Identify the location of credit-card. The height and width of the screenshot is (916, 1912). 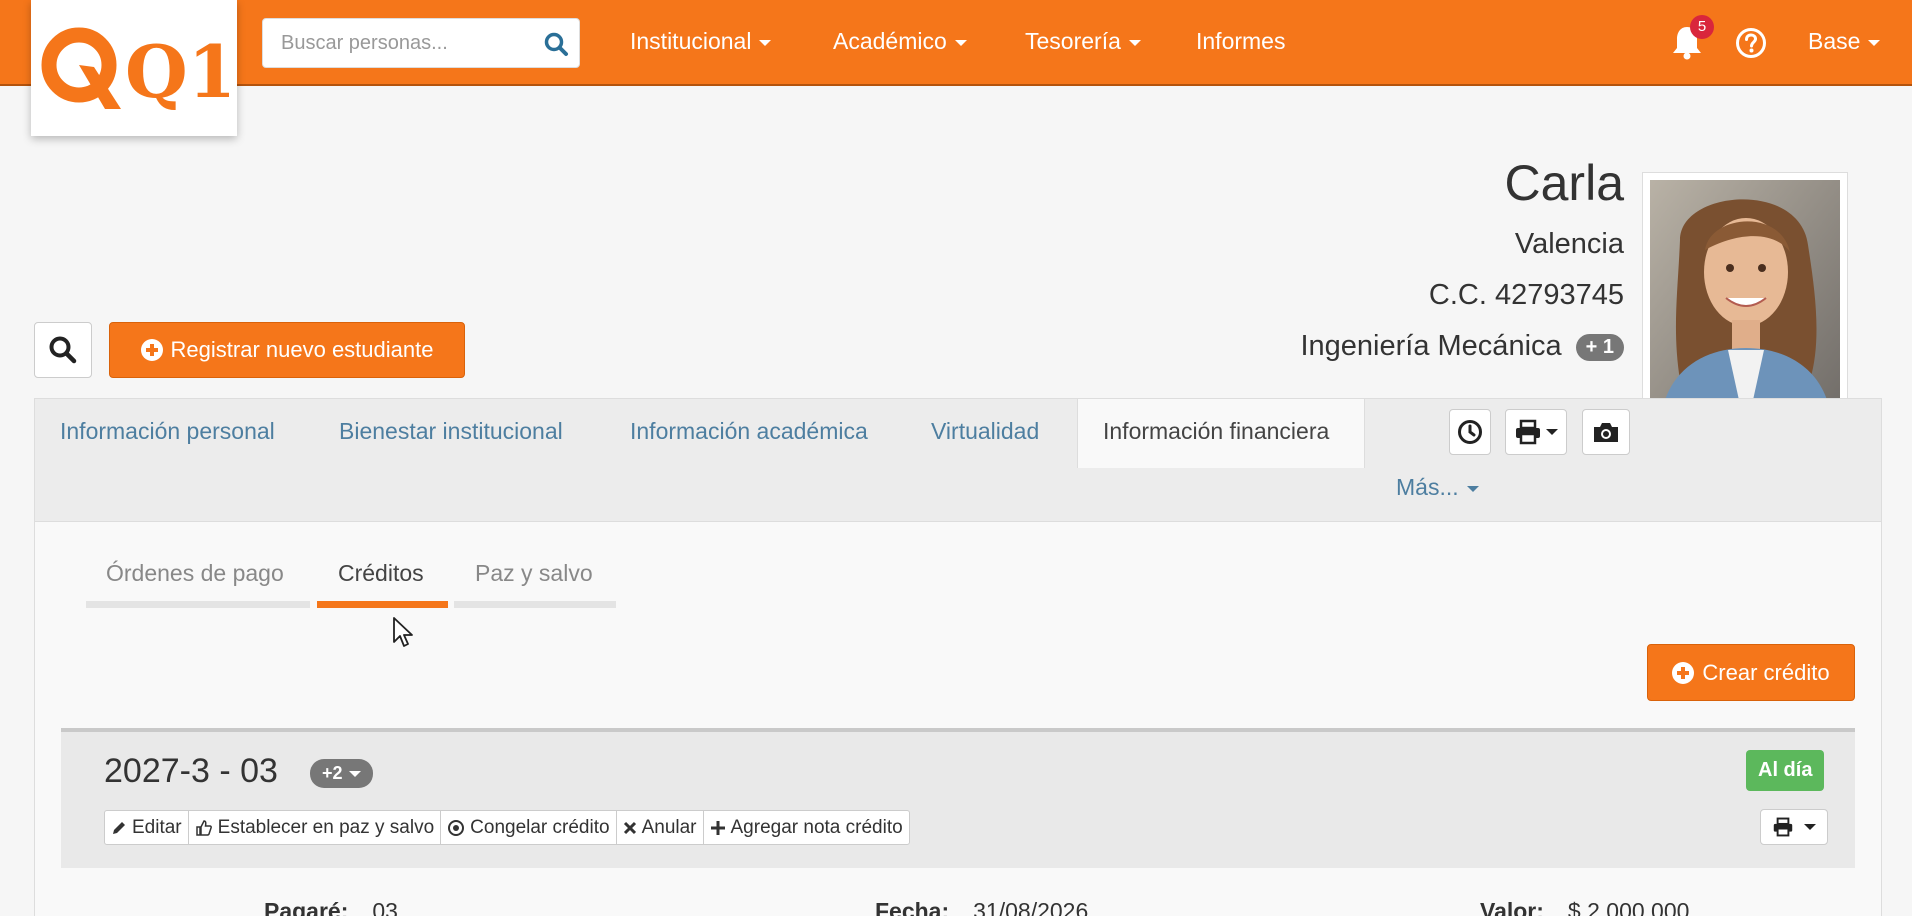
(958, 798).